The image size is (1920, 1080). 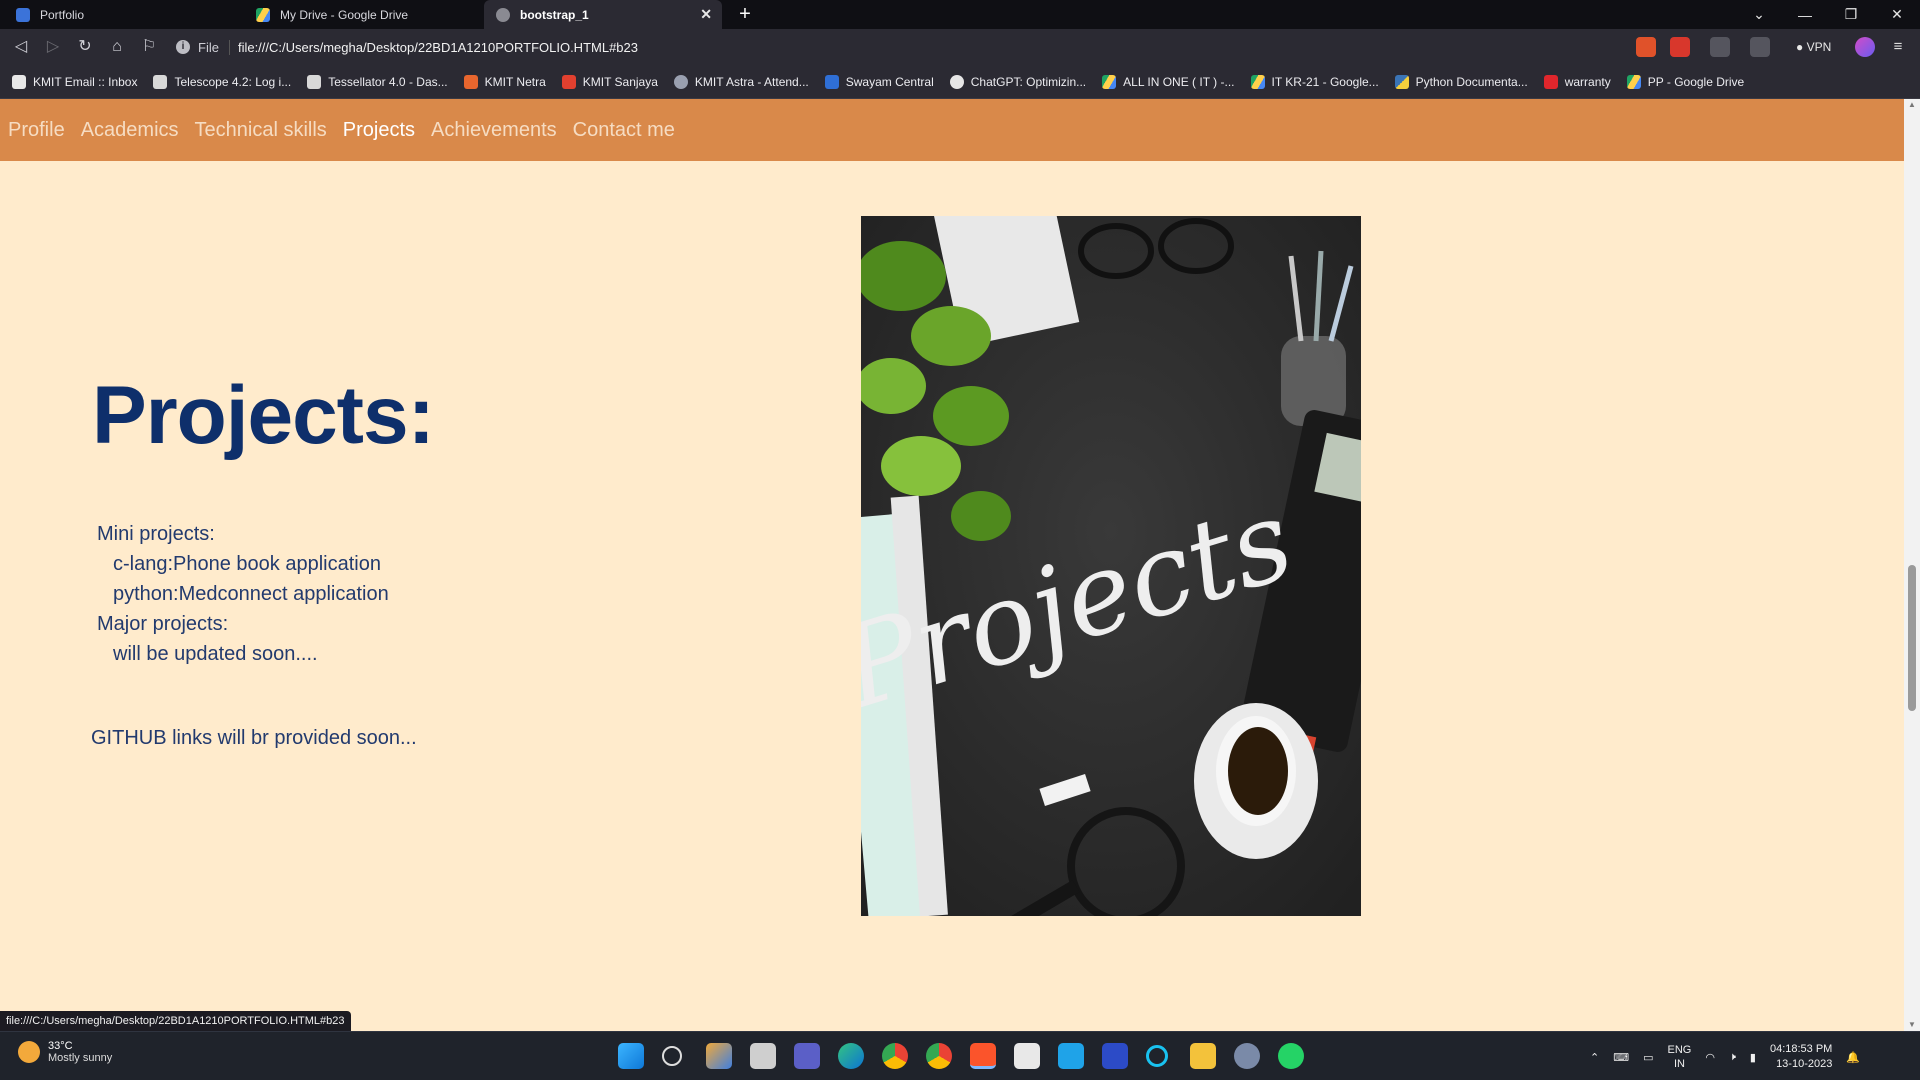 I want to click on task-view-icon, so click(x=763, y=1056).